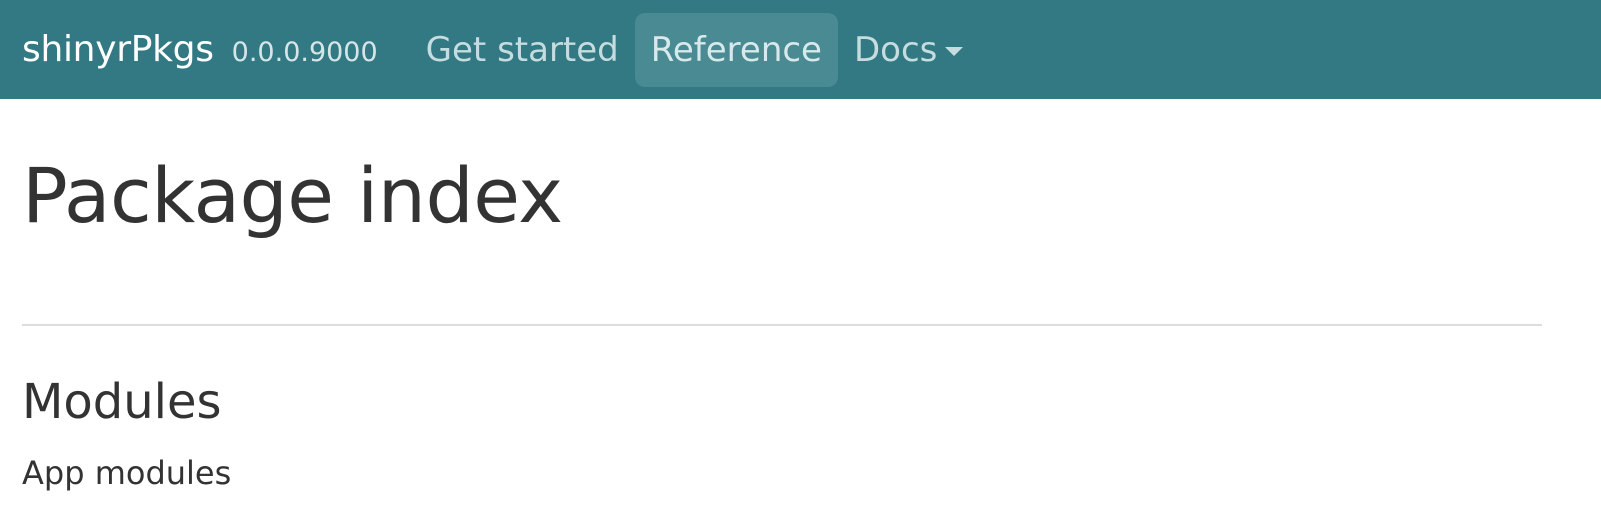  I want to click on nav-get-started: Get started, so click(522, 50).